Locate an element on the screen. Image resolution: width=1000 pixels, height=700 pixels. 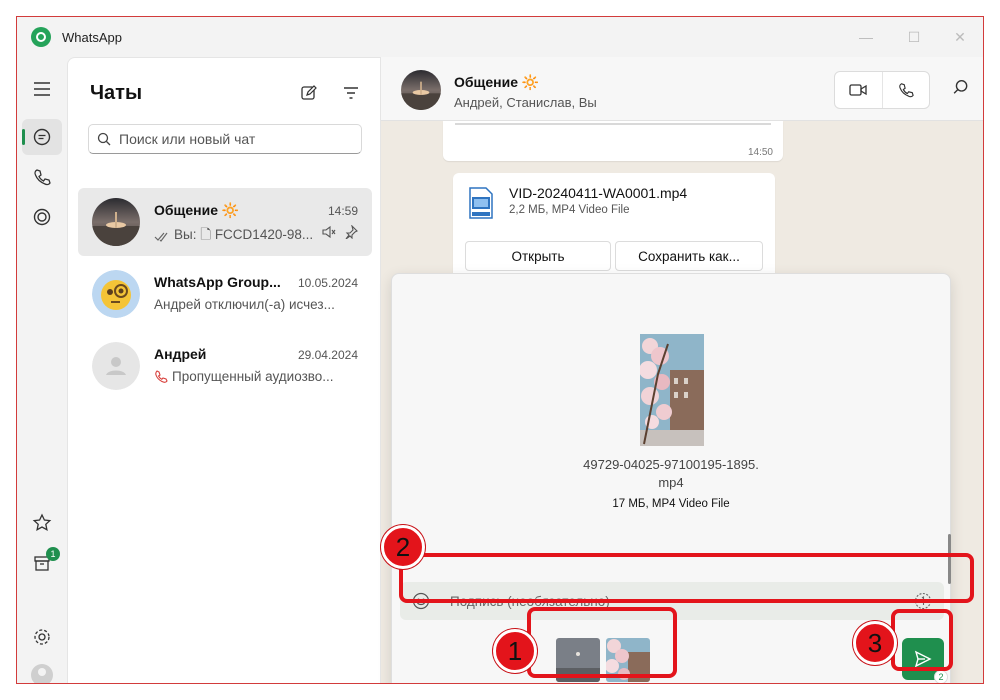
settings-icon is located at coordinates (42, 637).